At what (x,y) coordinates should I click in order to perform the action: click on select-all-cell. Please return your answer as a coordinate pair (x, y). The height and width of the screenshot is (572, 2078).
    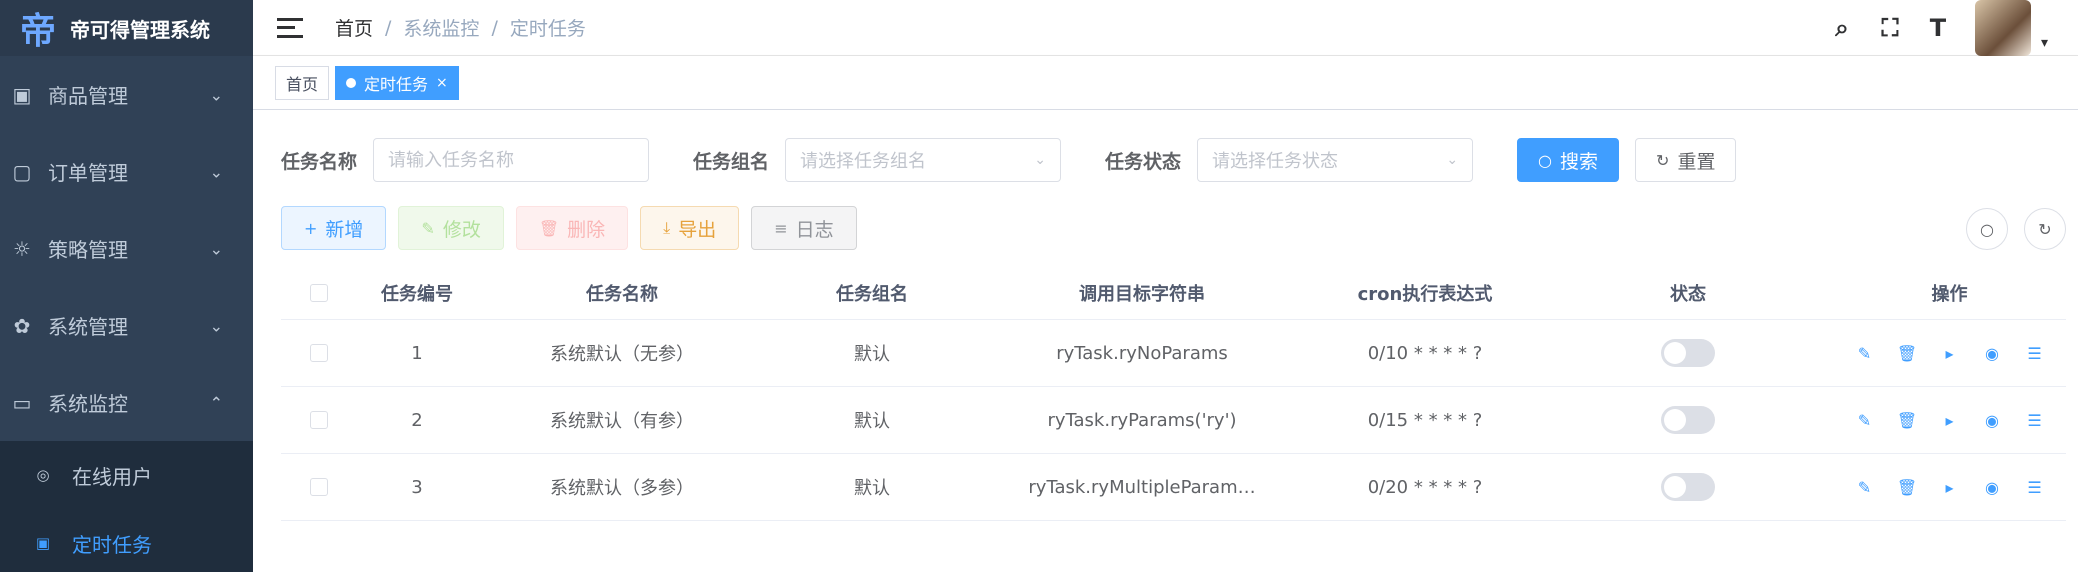
    Looking at the image, I should click on (319, 292).